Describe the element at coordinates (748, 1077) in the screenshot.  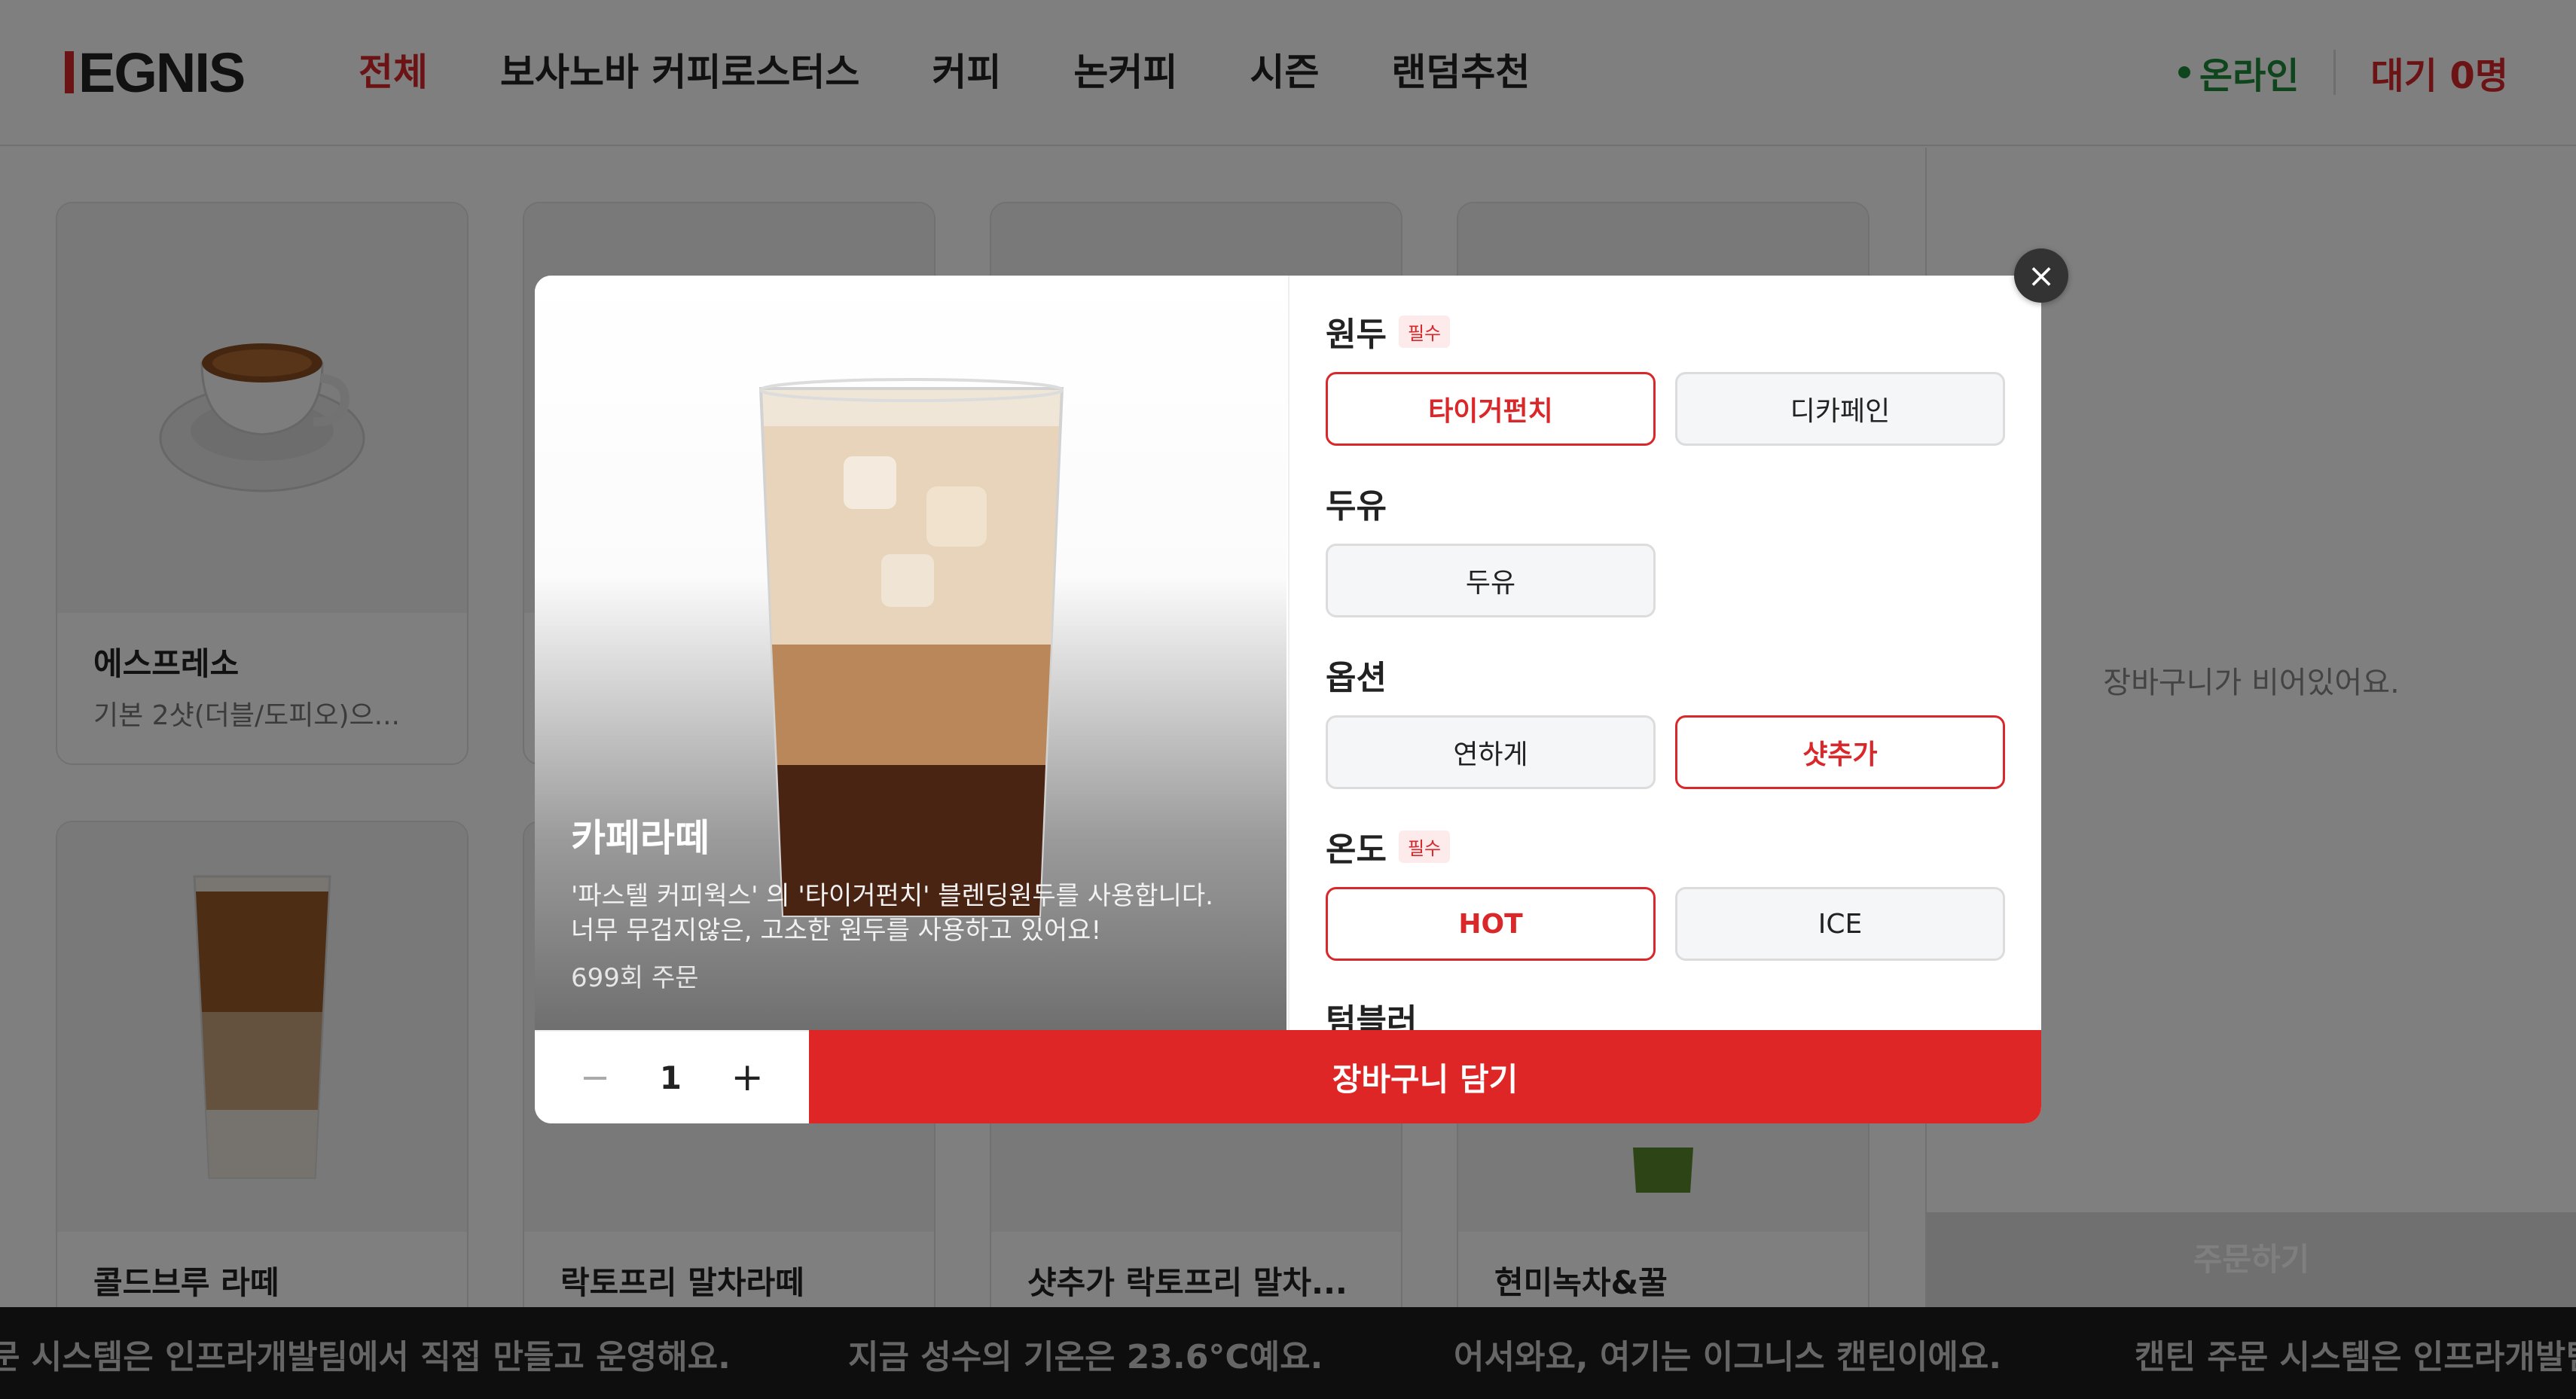
I see `increase-quantity-button: +` at that location.